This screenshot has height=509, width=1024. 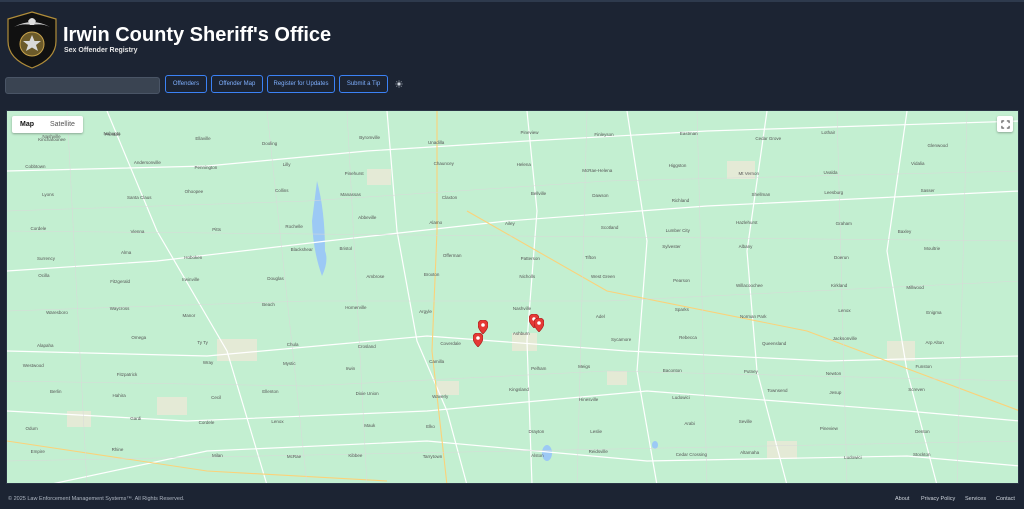 I want to click on town-label: Irwinville, so click(x=191, y=280).